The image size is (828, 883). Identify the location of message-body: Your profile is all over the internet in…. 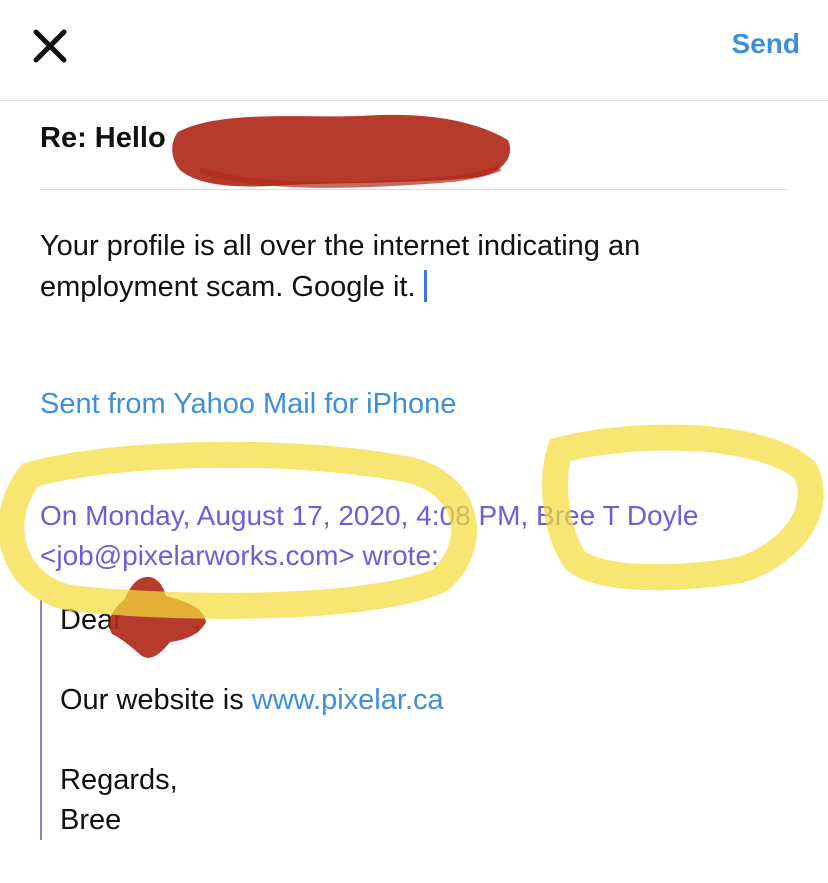
(400, 267).